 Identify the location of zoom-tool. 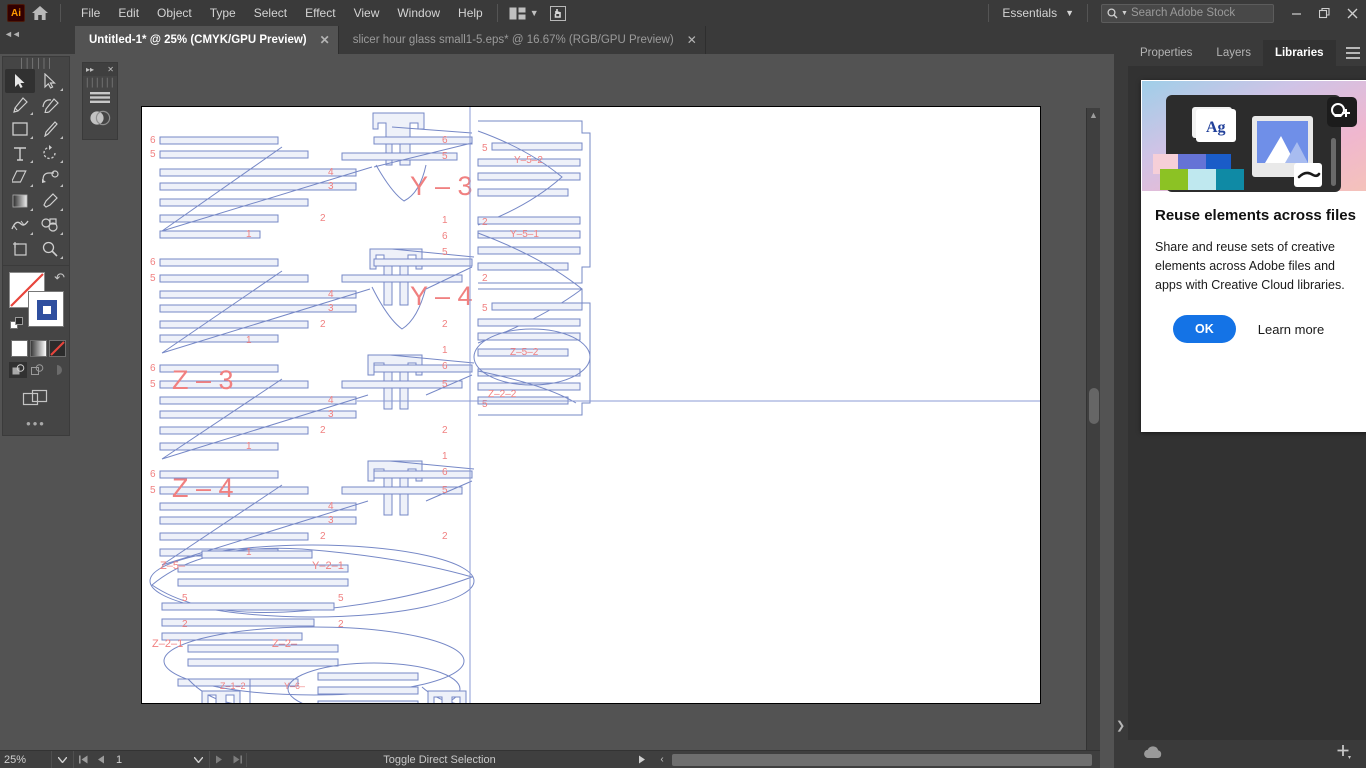
(50, 249).